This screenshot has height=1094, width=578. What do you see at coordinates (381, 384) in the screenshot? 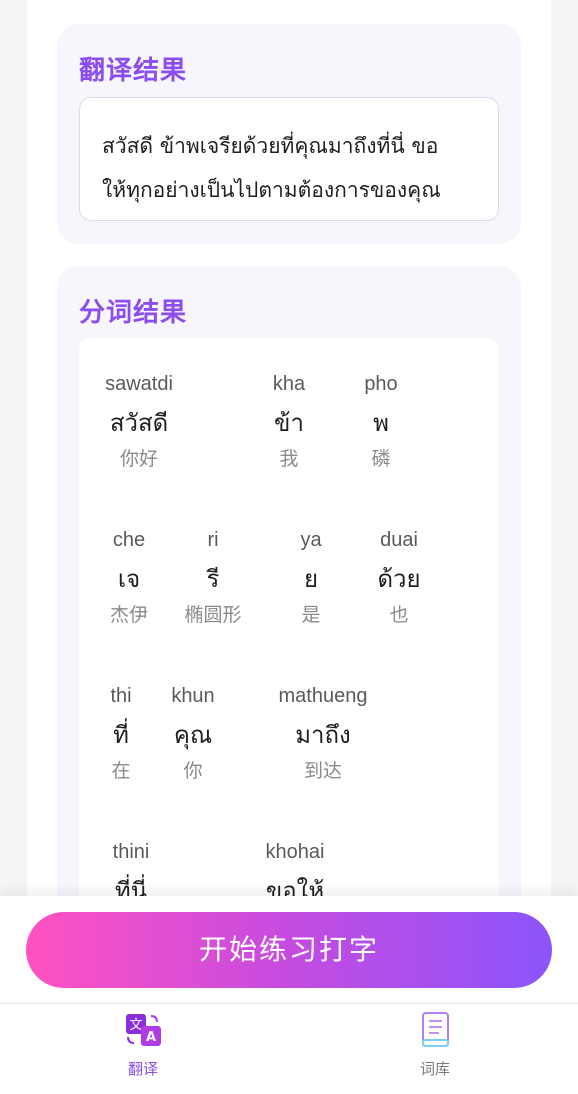
I see `word-romanization: pho` at bounding box center [381, 384].